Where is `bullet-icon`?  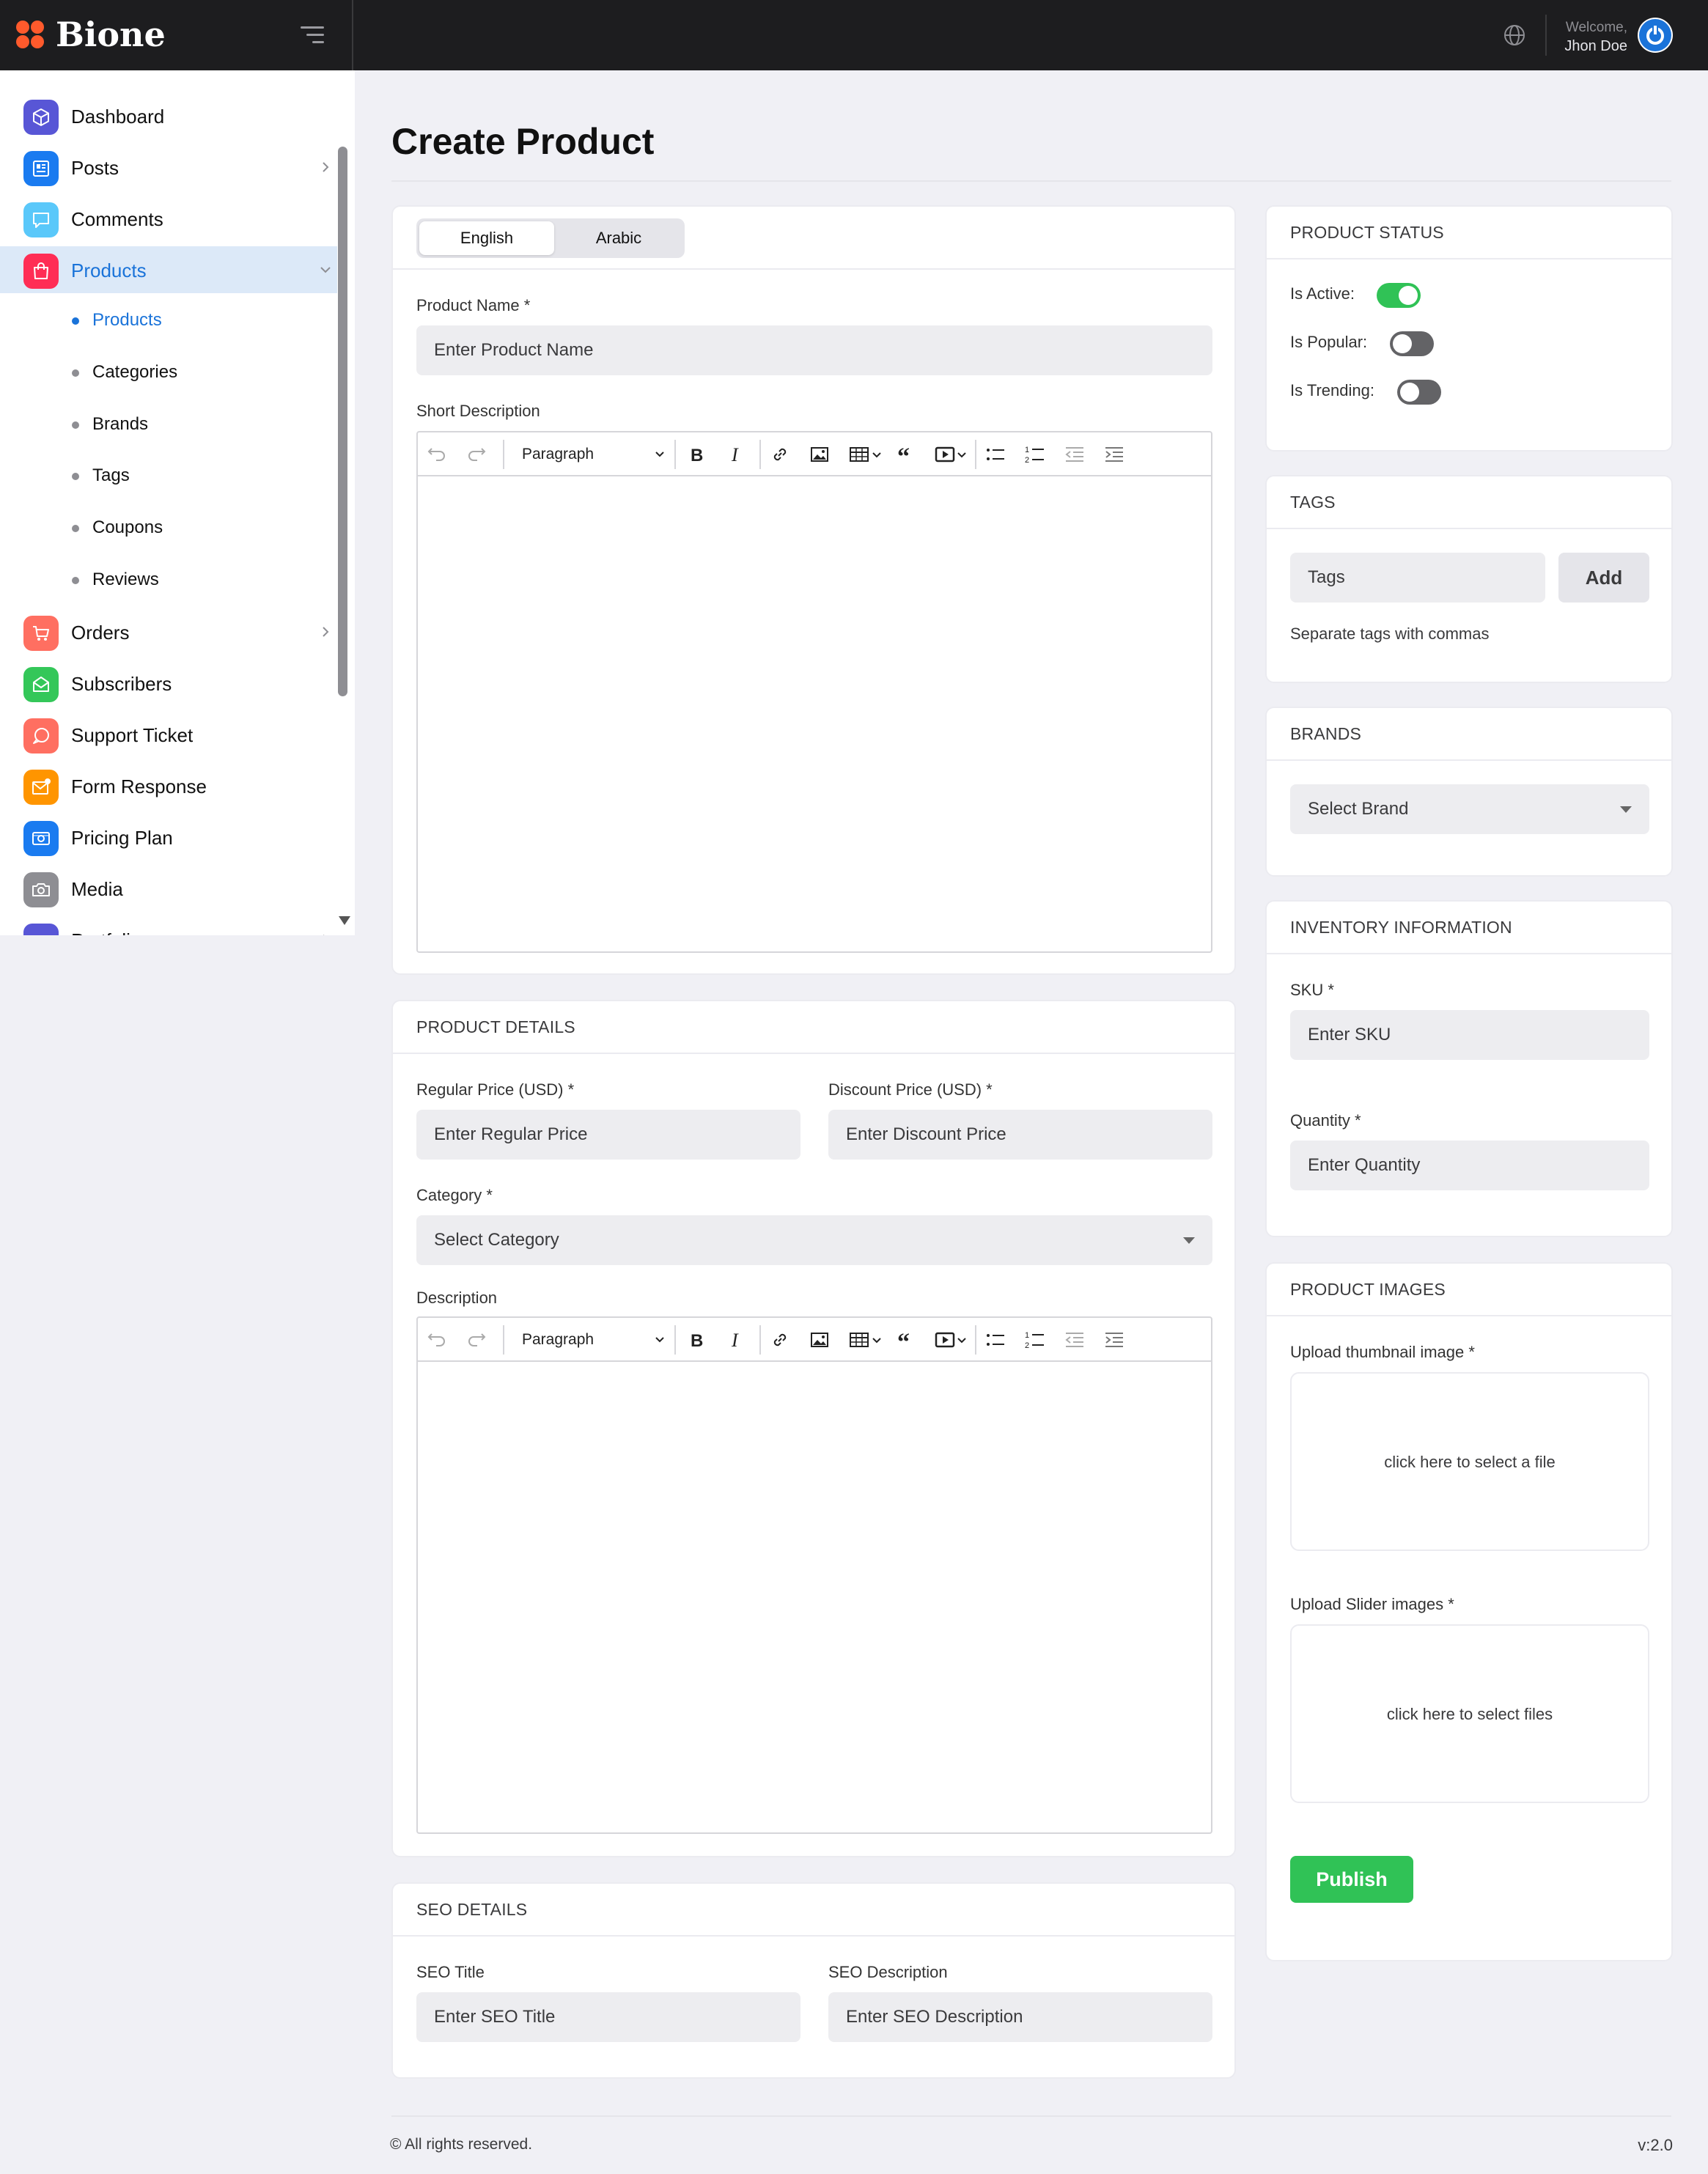
bullet-icon is located at coordinates (75, 373).